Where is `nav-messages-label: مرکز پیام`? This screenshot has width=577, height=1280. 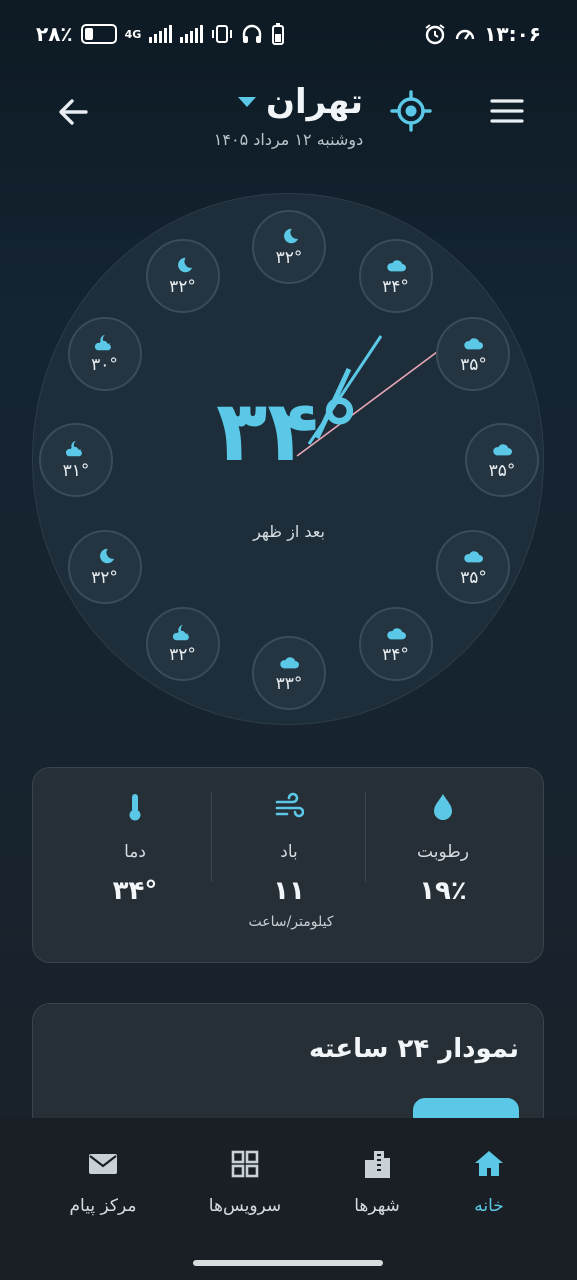
nav-messages-label: مرکز پیام is located at coordinates (103, 1206).